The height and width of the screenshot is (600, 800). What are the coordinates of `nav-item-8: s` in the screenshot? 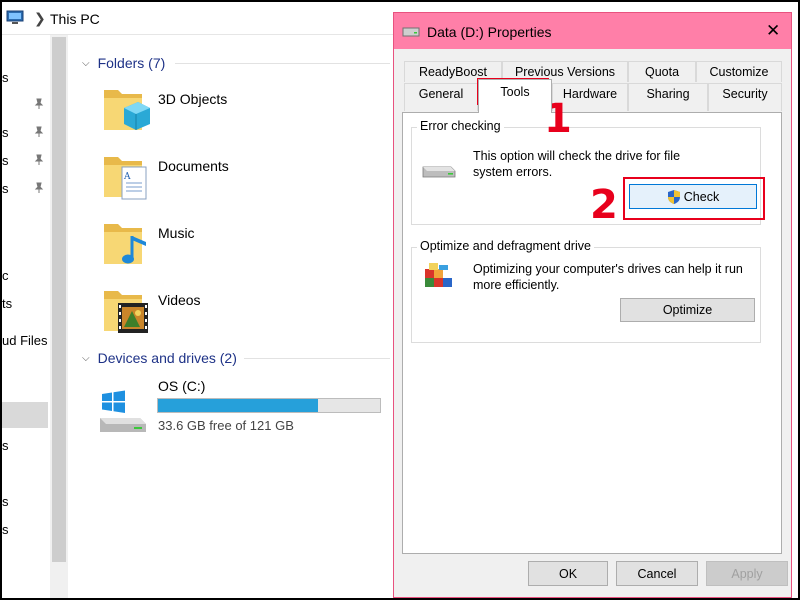 It's located at (26, 445).